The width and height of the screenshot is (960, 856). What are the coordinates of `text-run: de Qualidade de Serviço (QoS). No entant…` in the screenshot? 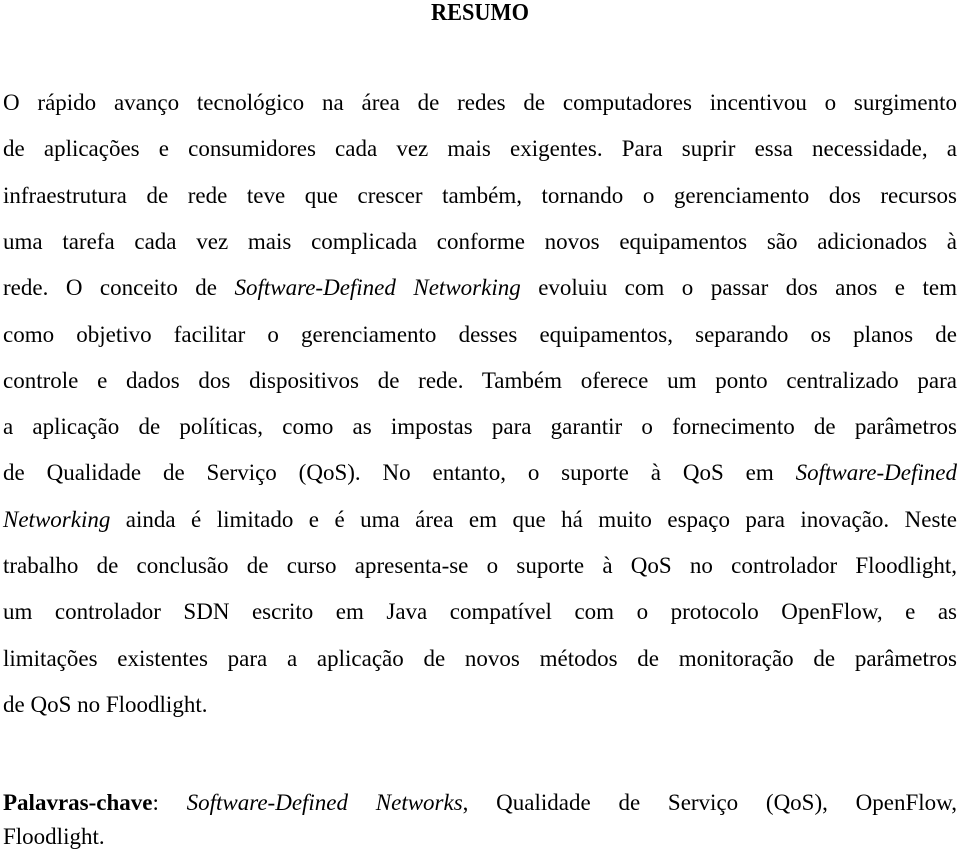 It's located at (399, 473).